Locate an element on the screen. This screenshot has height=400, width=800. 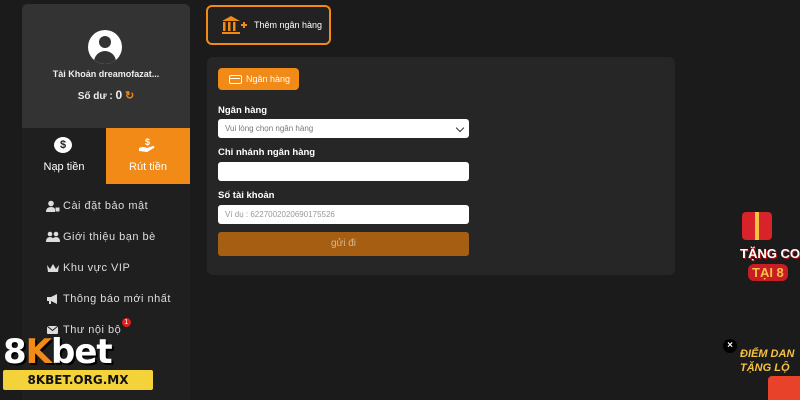
promo-checkin-line2: TẶNG LỘ is located at coordinates (765, 368).